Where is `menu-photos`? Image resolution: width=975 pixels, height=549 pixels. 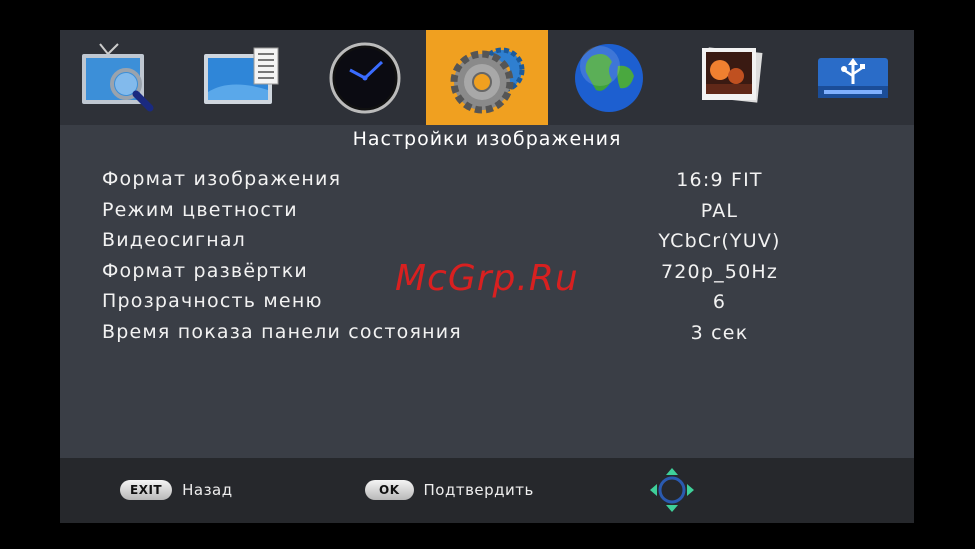
menu-photos is located at coordinates (731, 77).